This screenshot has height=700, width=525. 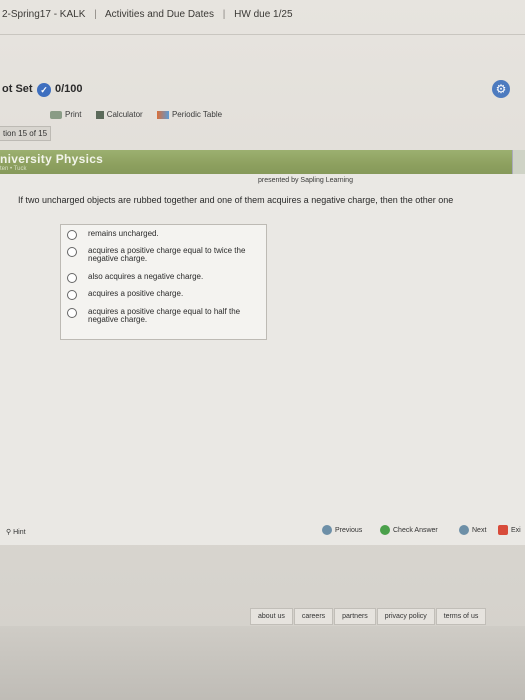 I want to click on check-answer-button: Check Answer, so click(x=409, y=531).